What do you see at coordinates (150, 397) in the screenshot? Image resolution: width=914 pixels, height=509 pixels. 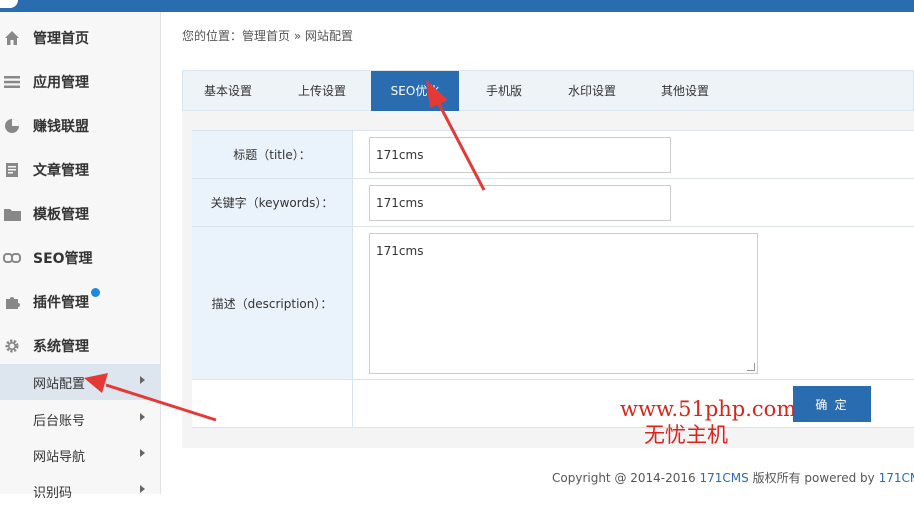 I see `annotation-arrow-sidebar` at bounding box center [150, 397].